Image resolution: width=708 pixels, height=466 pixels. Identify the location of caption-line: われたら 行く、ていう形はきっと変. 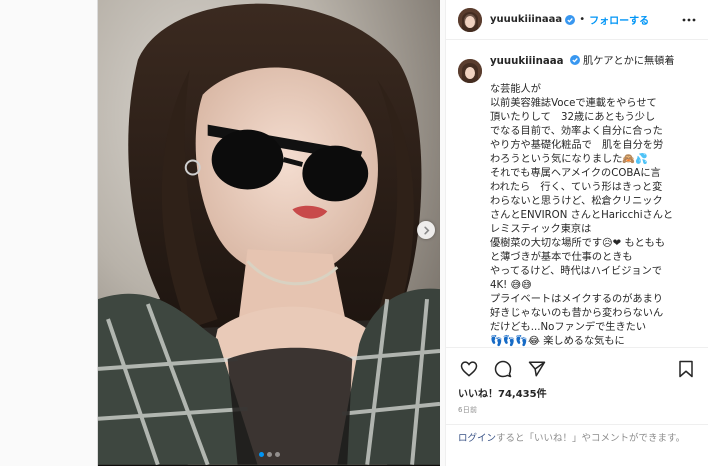
(576, 187).